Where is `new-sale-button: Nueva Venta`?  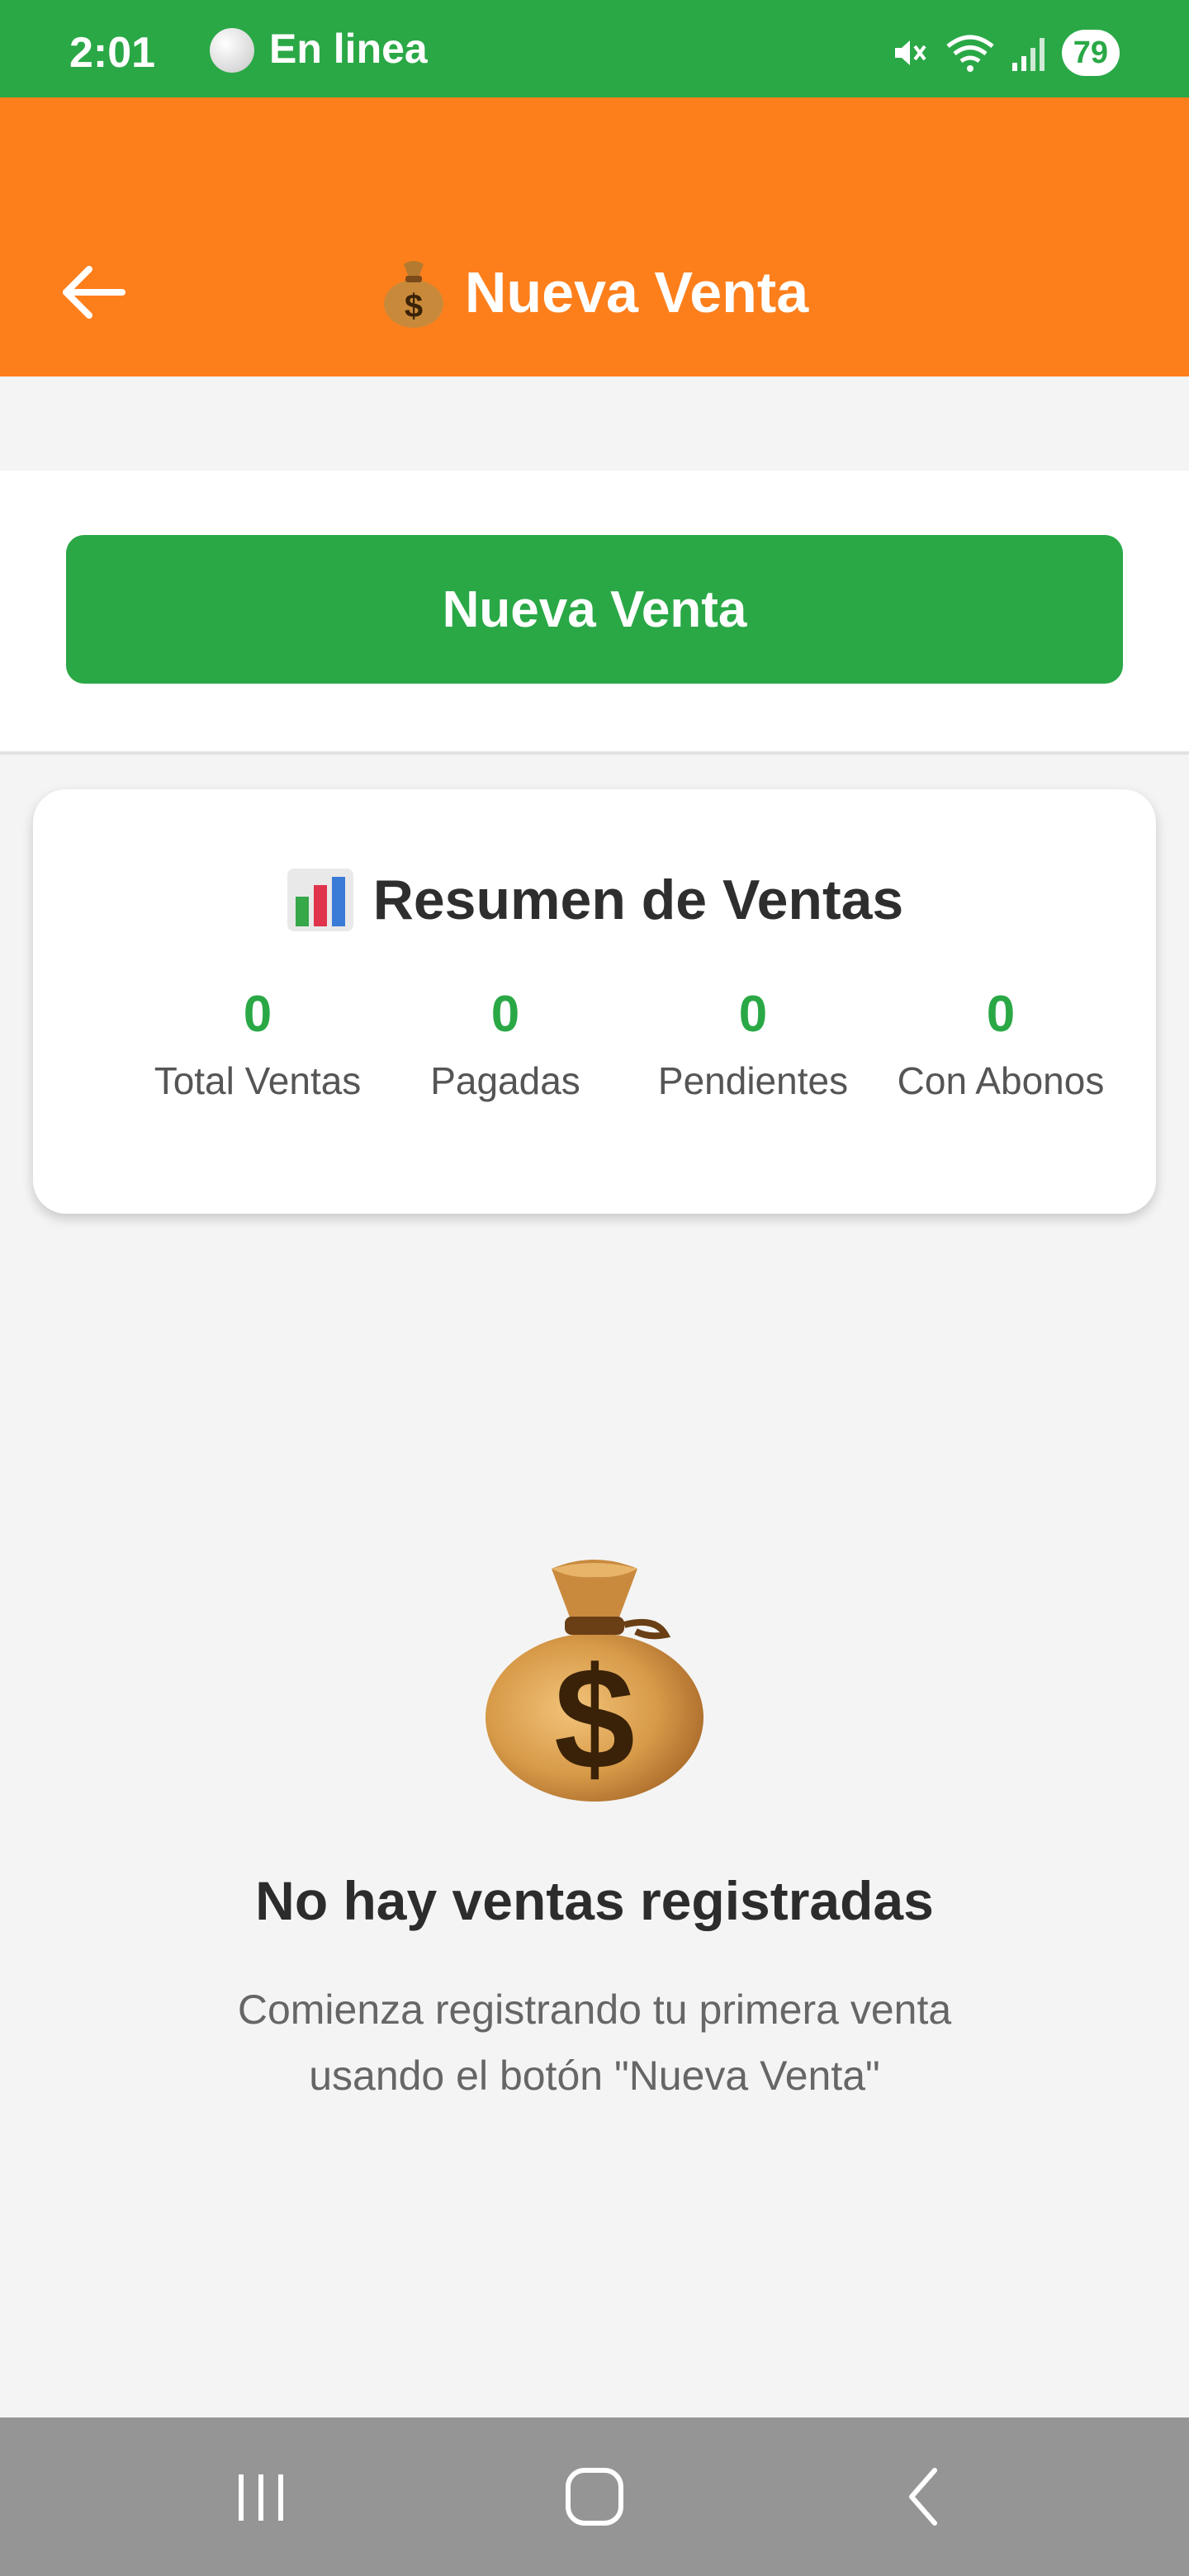
new-sale-button: Nueva Venta is located at coordinates (594, 609).